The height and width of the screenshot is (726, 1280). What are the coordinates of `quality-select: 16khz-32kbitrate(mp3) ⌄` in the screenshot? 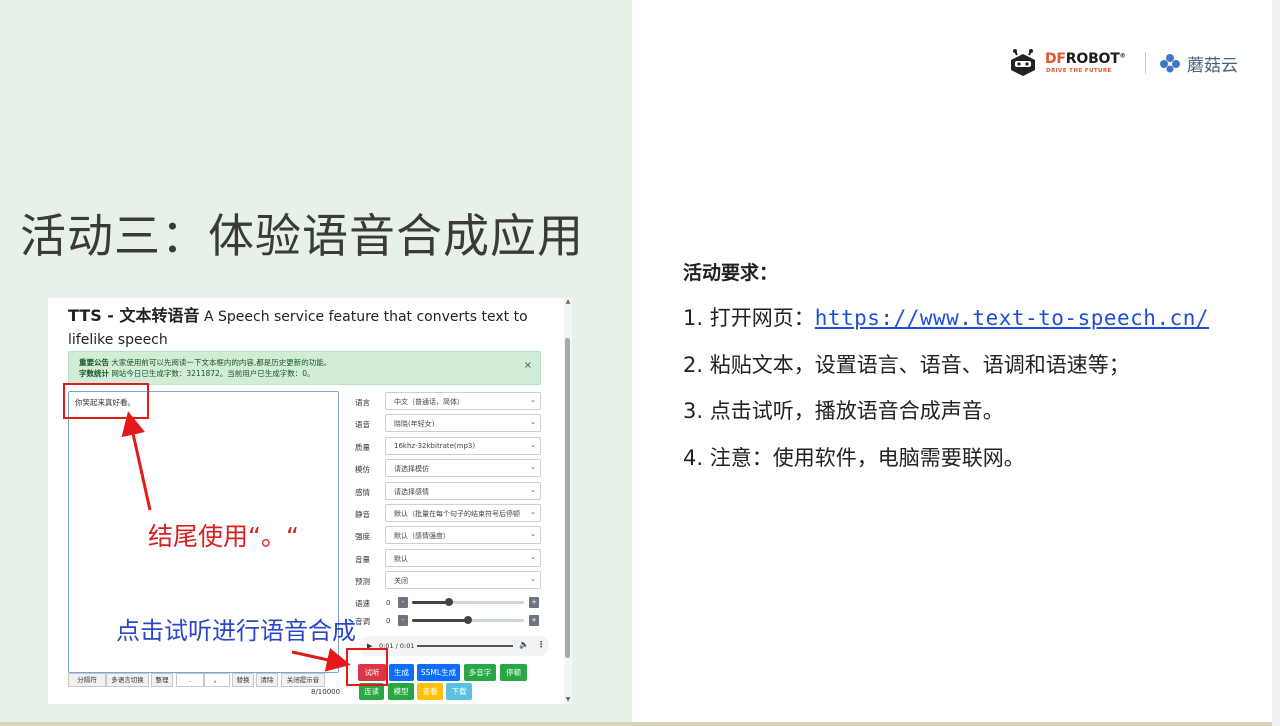 It's located at (463, 445).